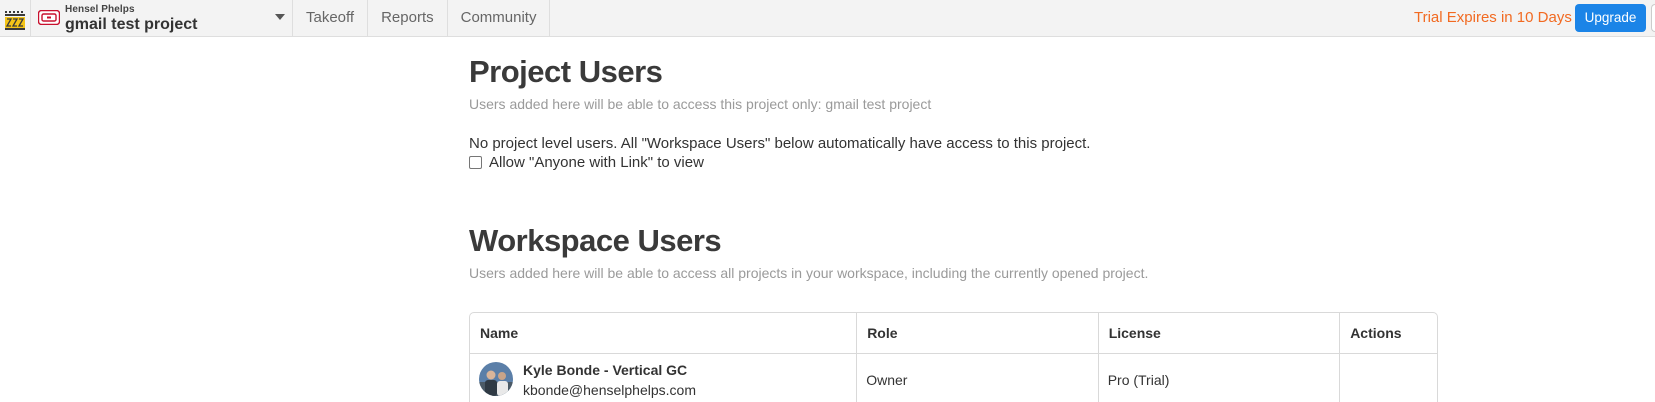 This screenshot has width=1655, height=402. I want to click on main-nav: Takeoff Reports Community, so click(422, 18).